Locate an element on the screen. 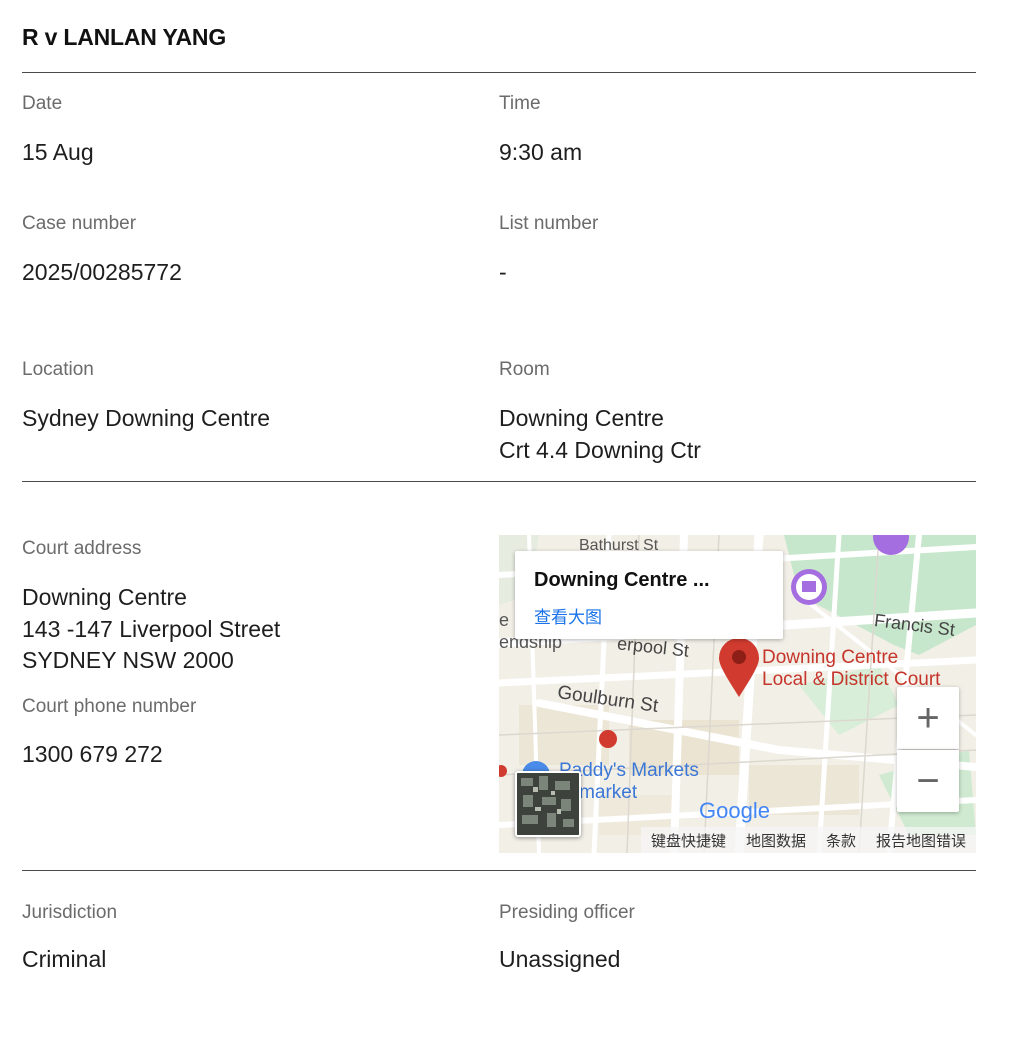 This screenshot has width=1013, height=1052. presiding-officer-label: Presiding officer is located at coordinates (567, 912).